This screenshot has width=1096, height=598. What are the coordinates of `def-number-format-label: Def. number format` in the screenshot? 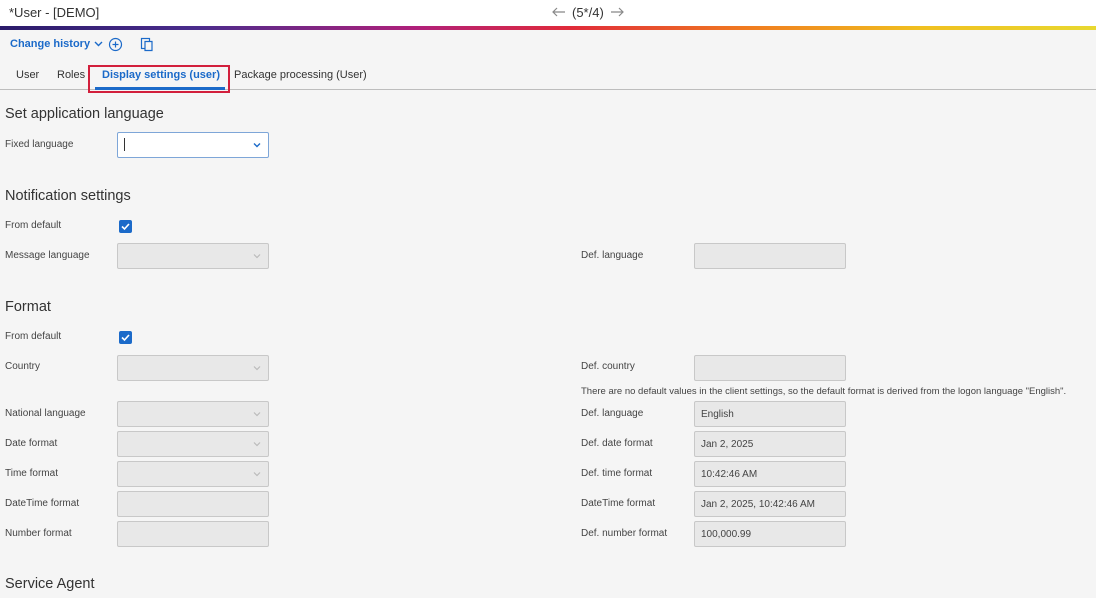 It's located at (624, 533).